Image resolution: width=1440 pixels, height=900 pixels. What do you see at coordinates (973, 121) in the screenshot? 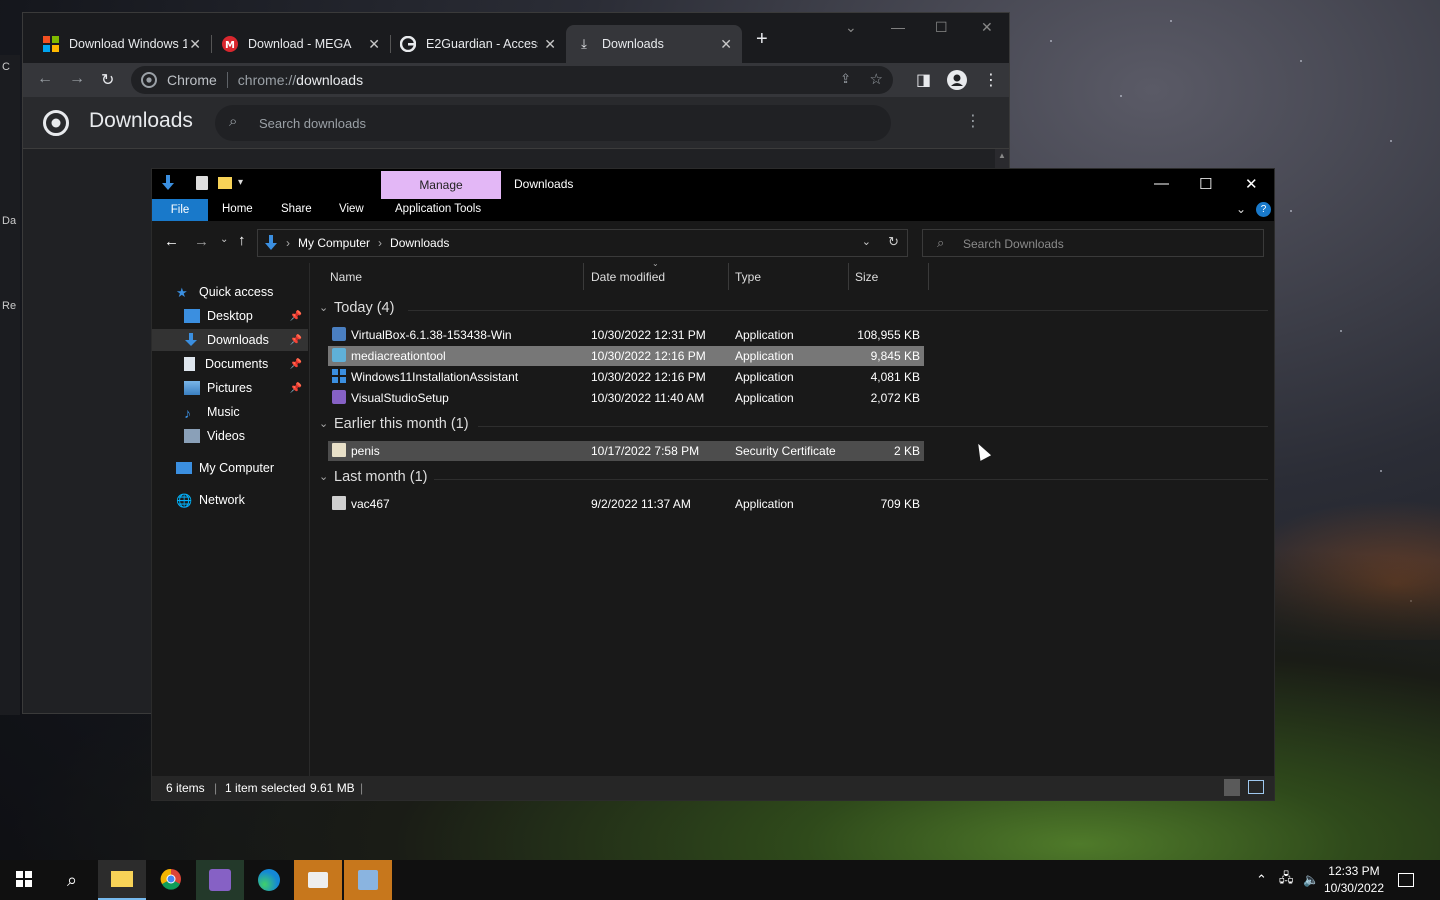
I see `more-options-icon: ⋮` at bounding box center [973, 121].